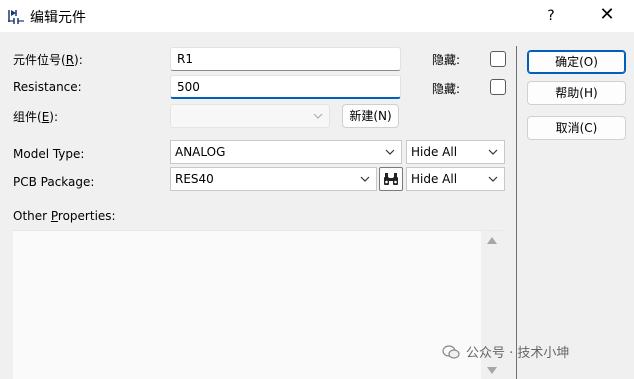  What do you see at coordinates (58, 18) in the screenshot?
I see `window-title: 编辑元件` at bounding box center [58, 18].